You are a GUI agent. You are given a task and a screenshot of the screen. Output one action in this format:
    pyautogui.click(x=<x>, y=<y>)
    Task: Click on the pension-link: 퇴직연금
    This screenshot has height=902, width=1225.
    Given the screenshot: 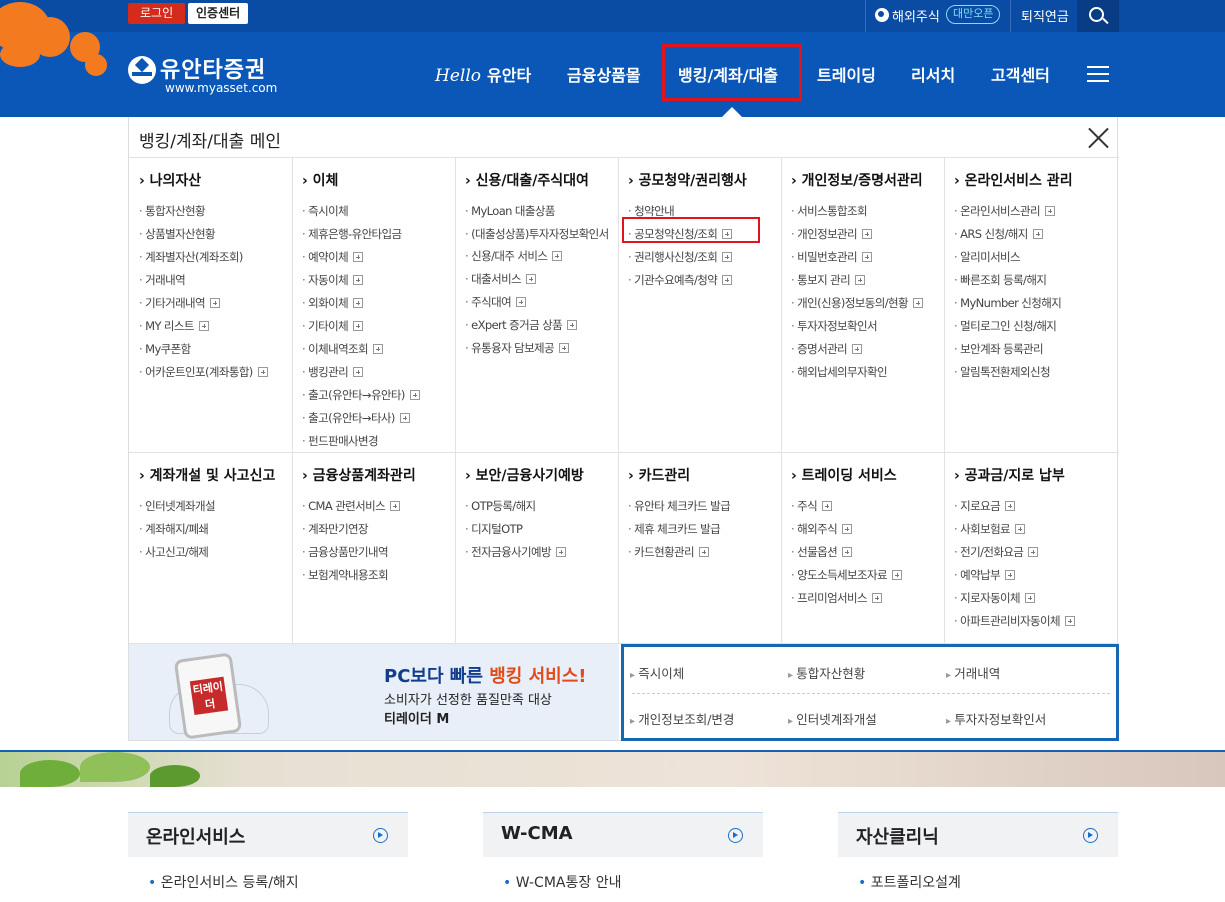 What is the action you would take?
    pyautogui.click(x=1045, y=15)
    